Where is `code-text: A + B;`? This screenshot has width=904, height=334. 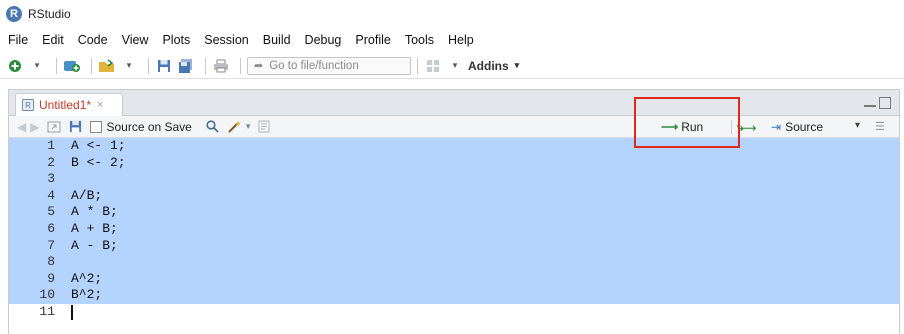
code-text: A + B; is located at coordinates (94, 228).